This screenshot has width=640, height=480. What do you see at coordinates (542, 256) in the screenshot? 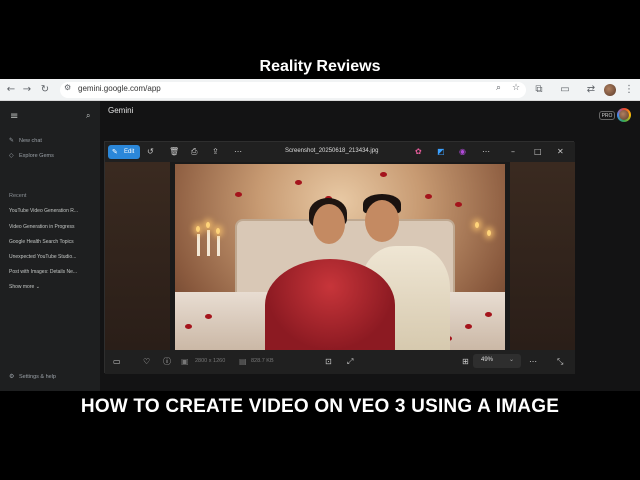
I see `photo-backdrop-right` at bounding box center [542, 256].